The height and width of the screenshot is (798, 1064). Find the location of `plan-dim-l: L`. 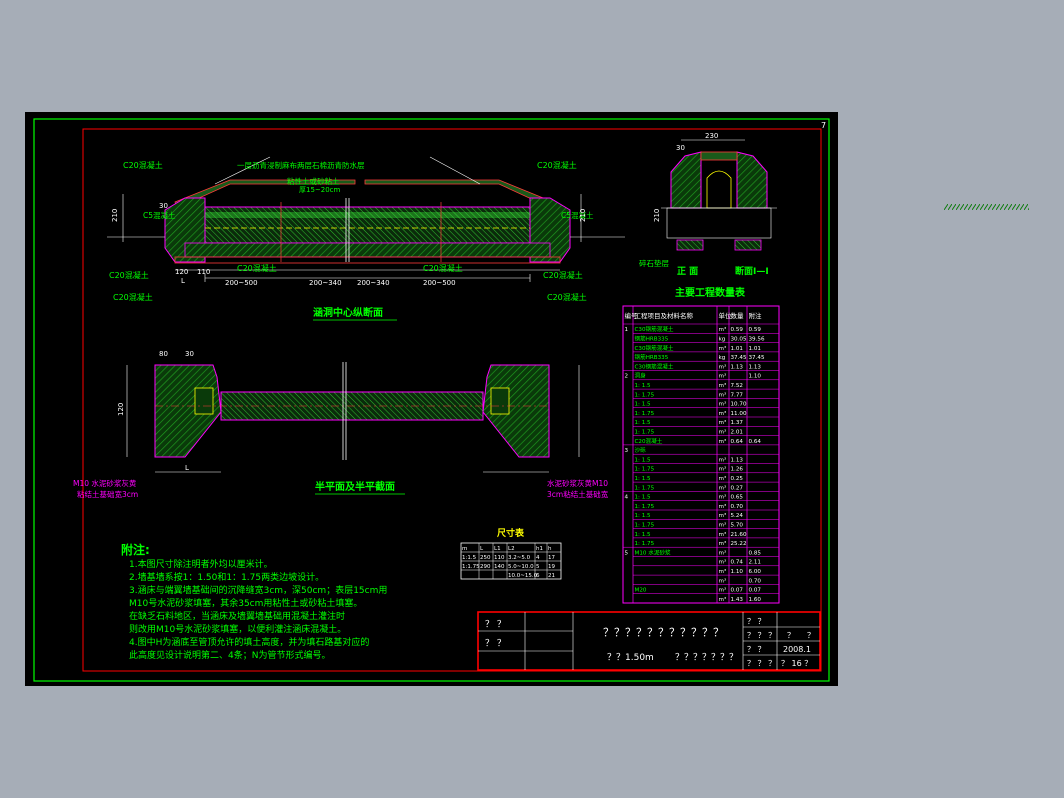

plan-dim-l: L is located at coordinates (187, 468).